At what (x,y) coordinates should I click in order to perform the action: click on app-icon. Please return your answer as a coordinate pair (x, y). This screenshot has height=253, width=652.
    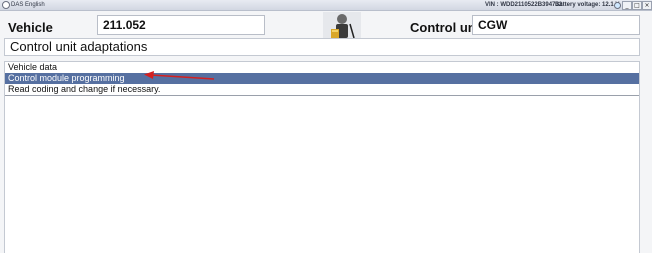
    Looking at the image, I should click on (6, 5).